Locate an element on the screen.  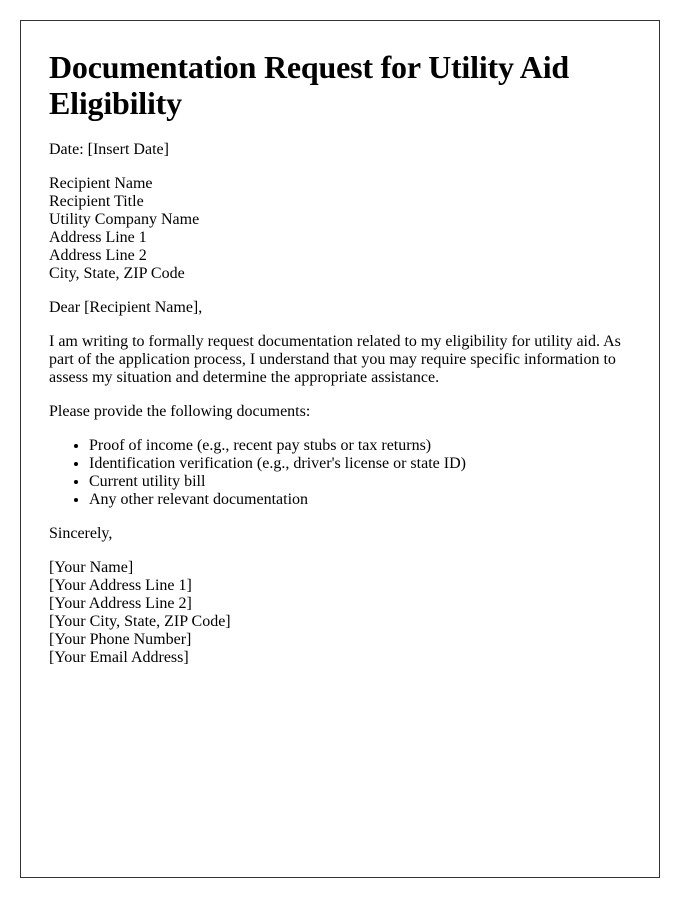
sender-phone: [Your Phone Number] is located at coordinates (120, 639).